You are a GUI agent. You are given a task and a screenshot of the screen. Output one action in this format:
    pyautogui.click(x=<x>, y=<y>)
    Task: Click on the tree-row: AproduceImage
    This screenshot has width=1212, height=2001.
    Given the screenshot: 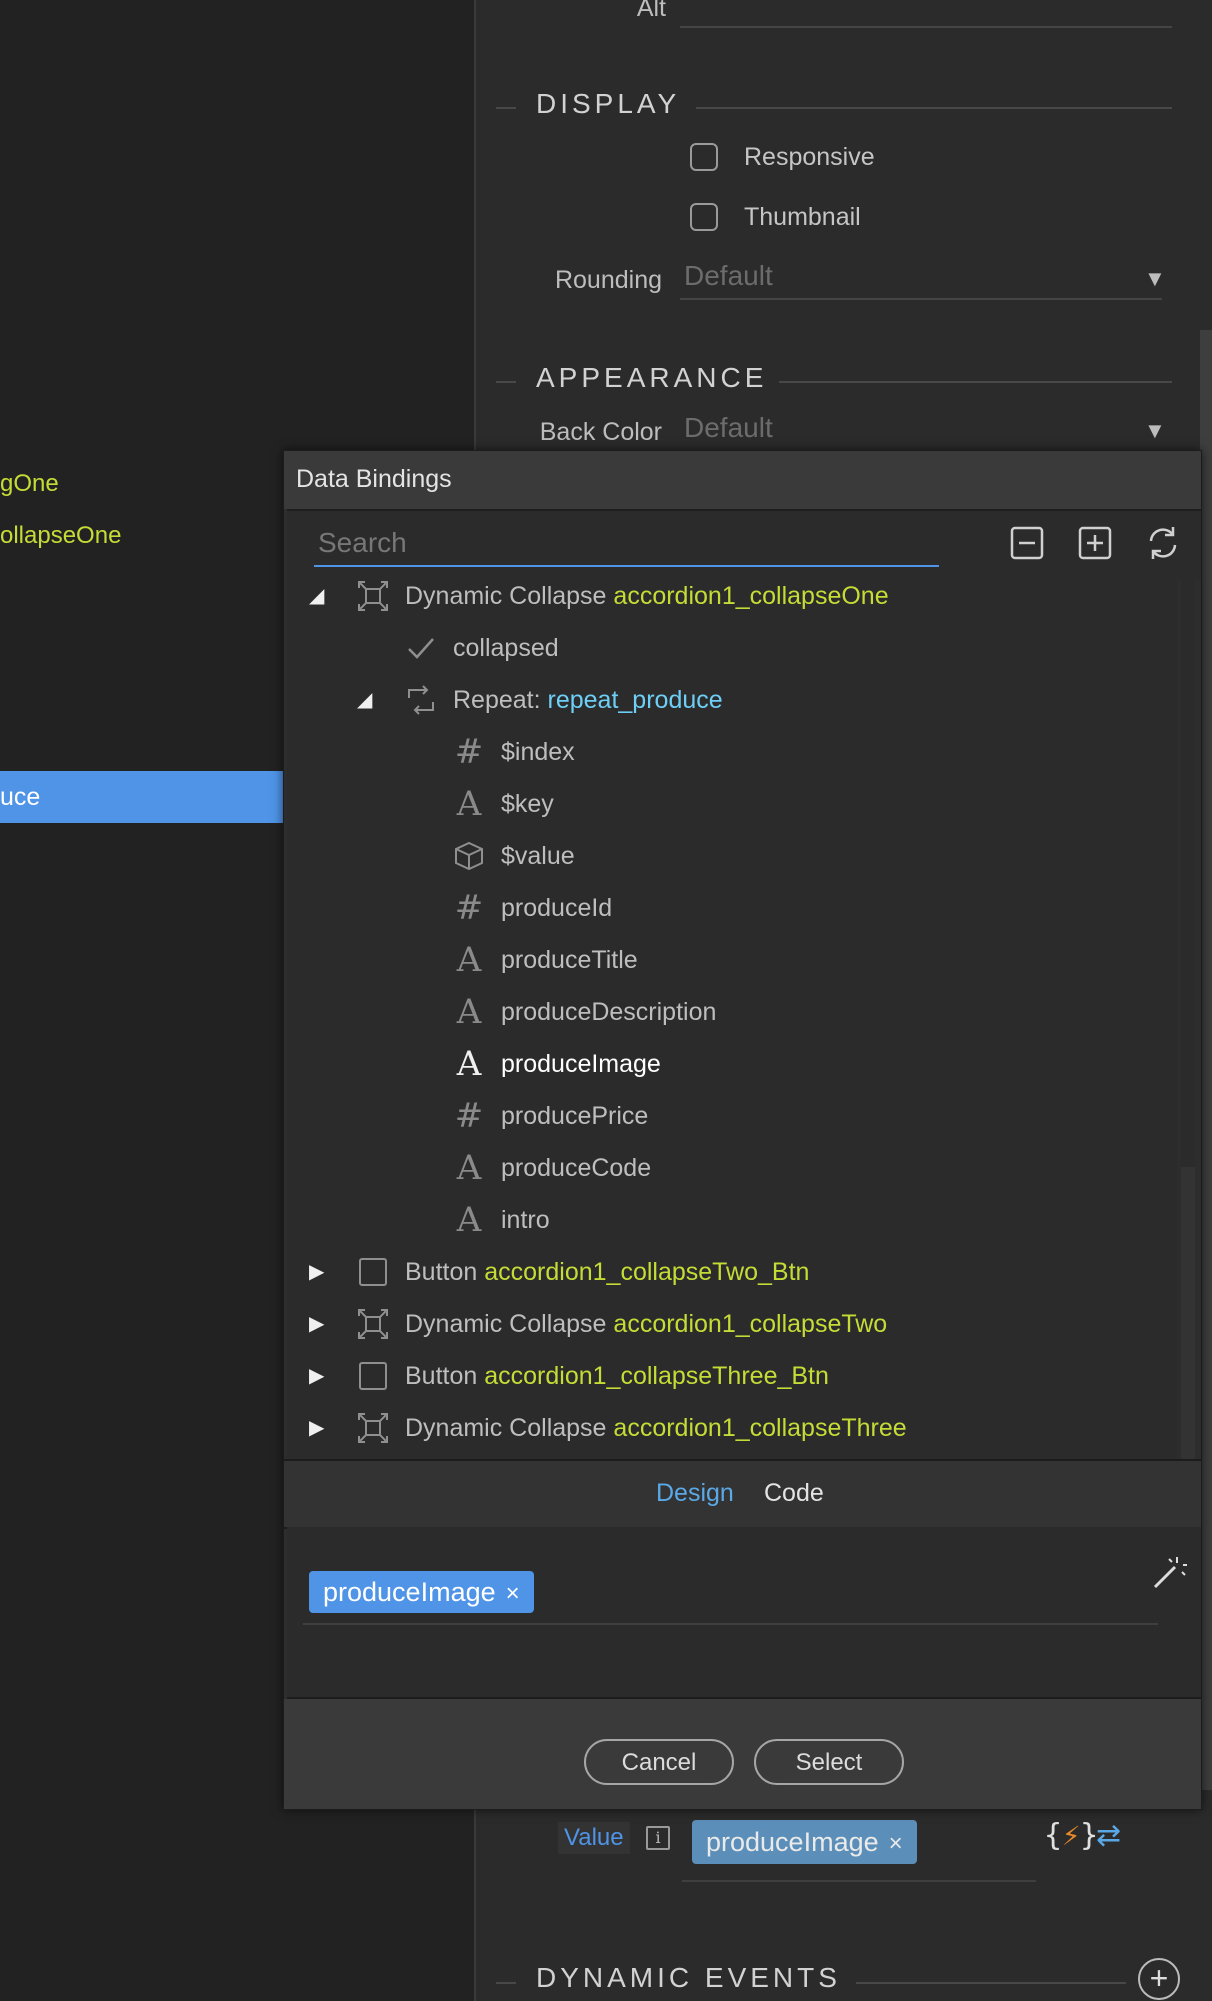 What is the action you would take?
    pyautogui.click(x=732, y=1064)
    